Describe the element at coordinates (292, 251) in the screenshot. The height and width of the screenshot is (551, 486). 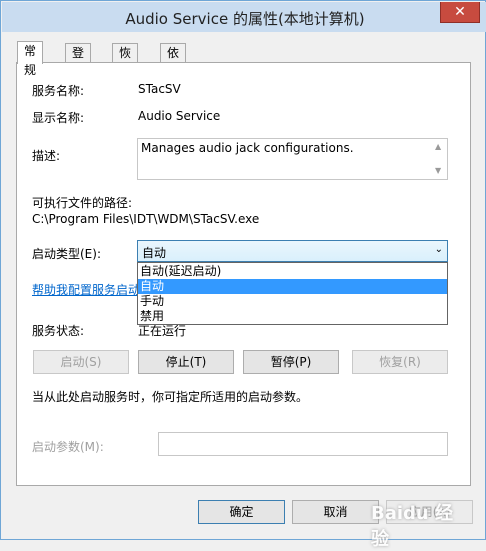
I see `startup-type-select: 自动 ⌄` at that location.